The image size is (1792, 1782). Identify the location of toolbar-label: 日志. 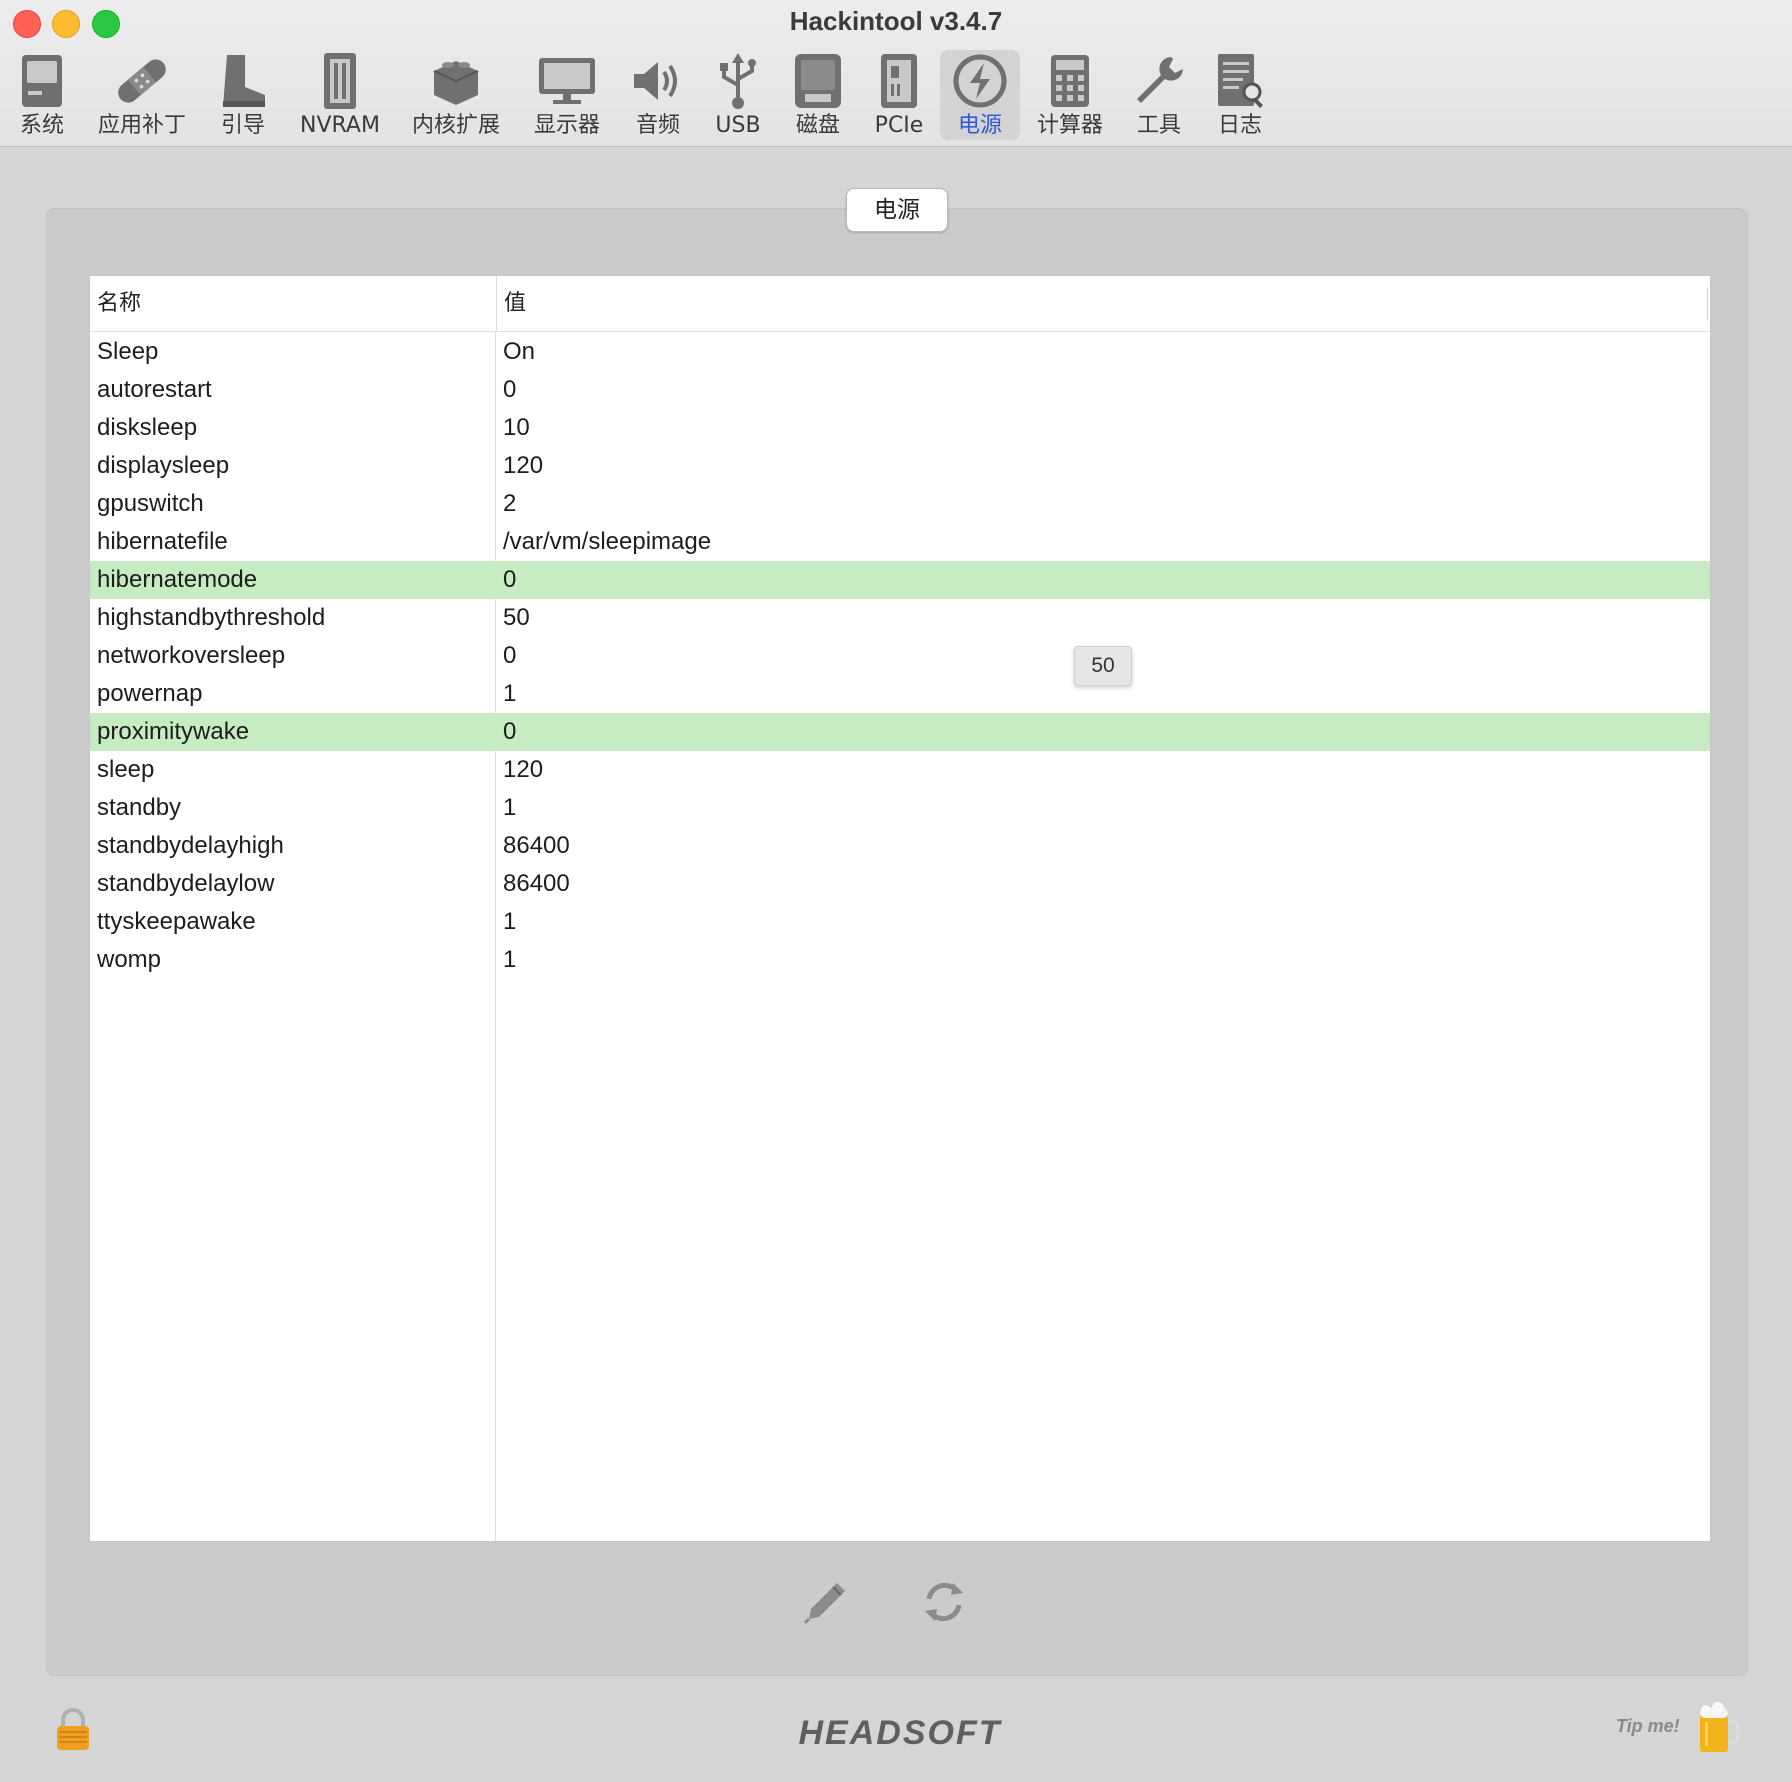
(1239, 125).